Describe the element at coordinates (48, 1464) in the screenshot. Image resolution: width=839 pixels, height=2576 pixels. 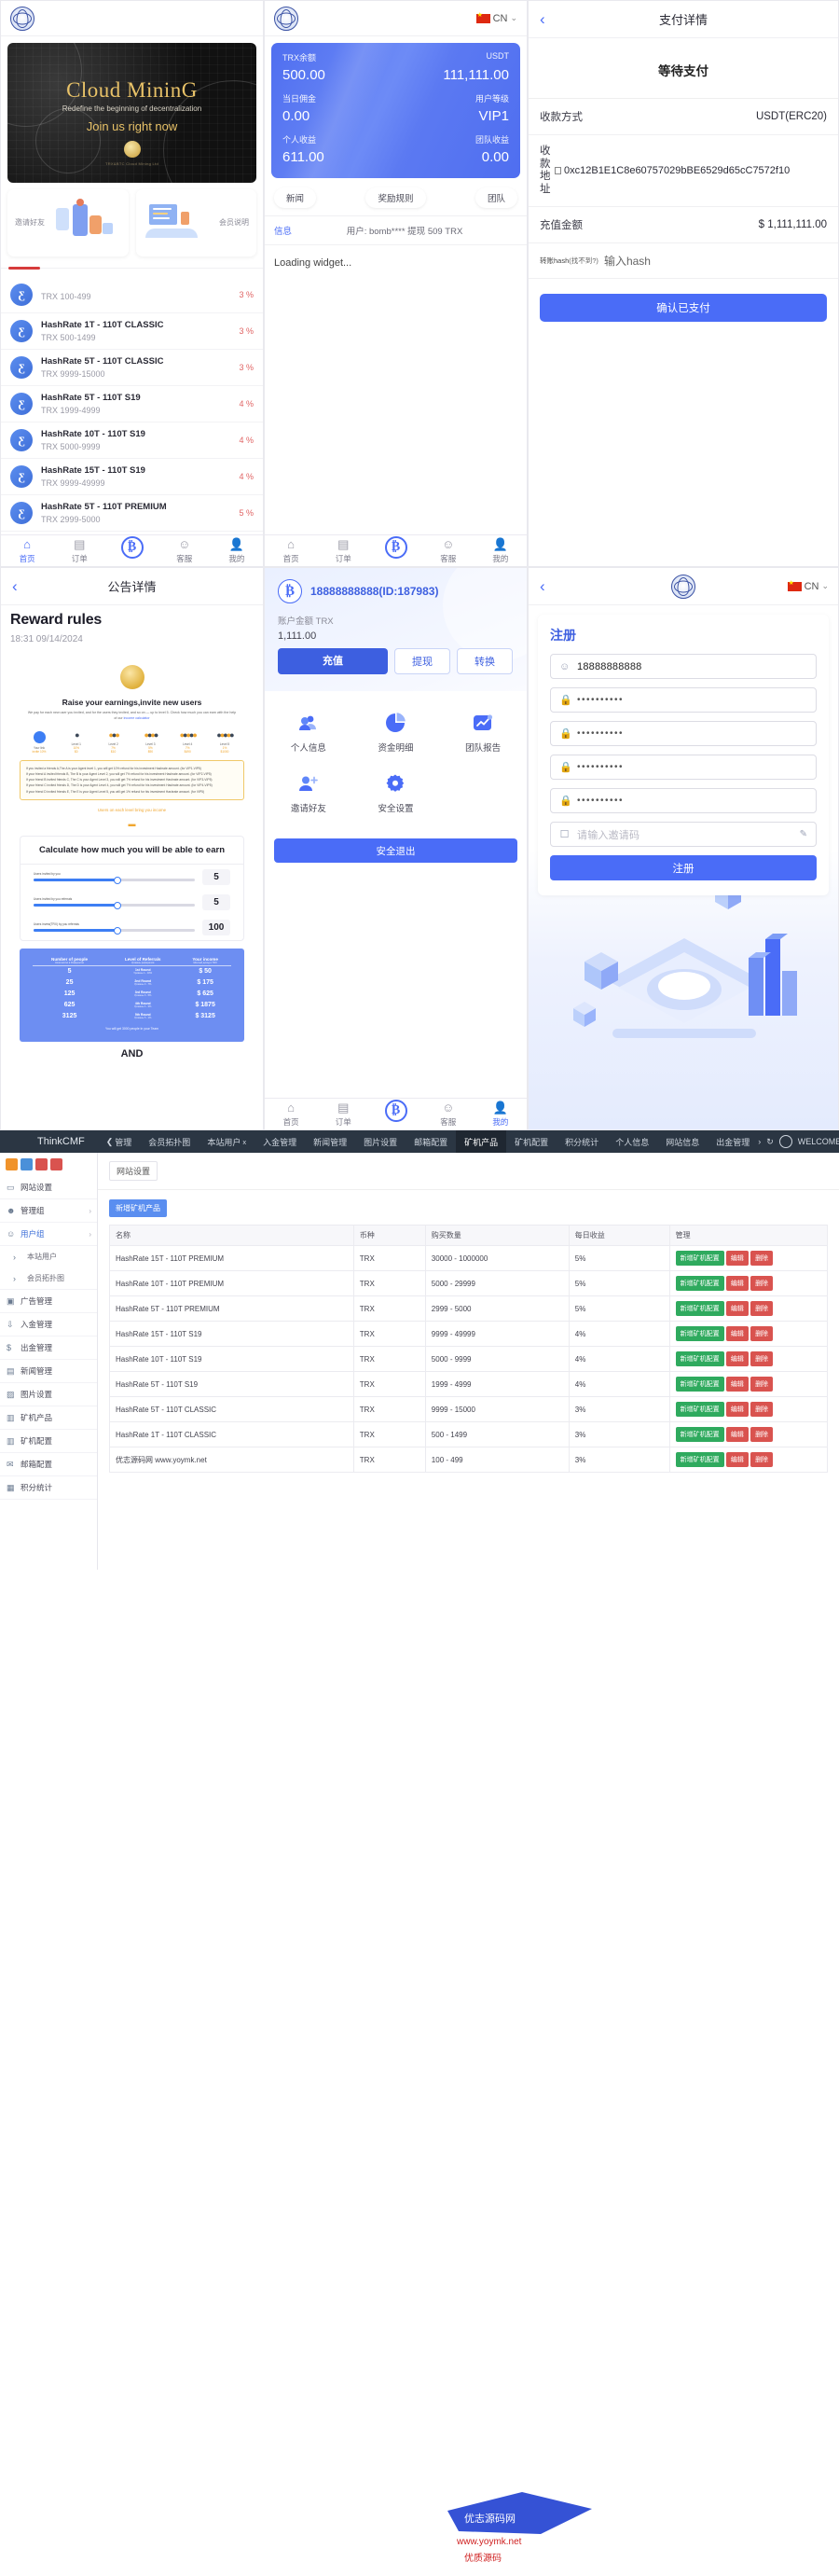
I see `sidebar-item-mail-config: ✉ 邮箱配置` at that location.